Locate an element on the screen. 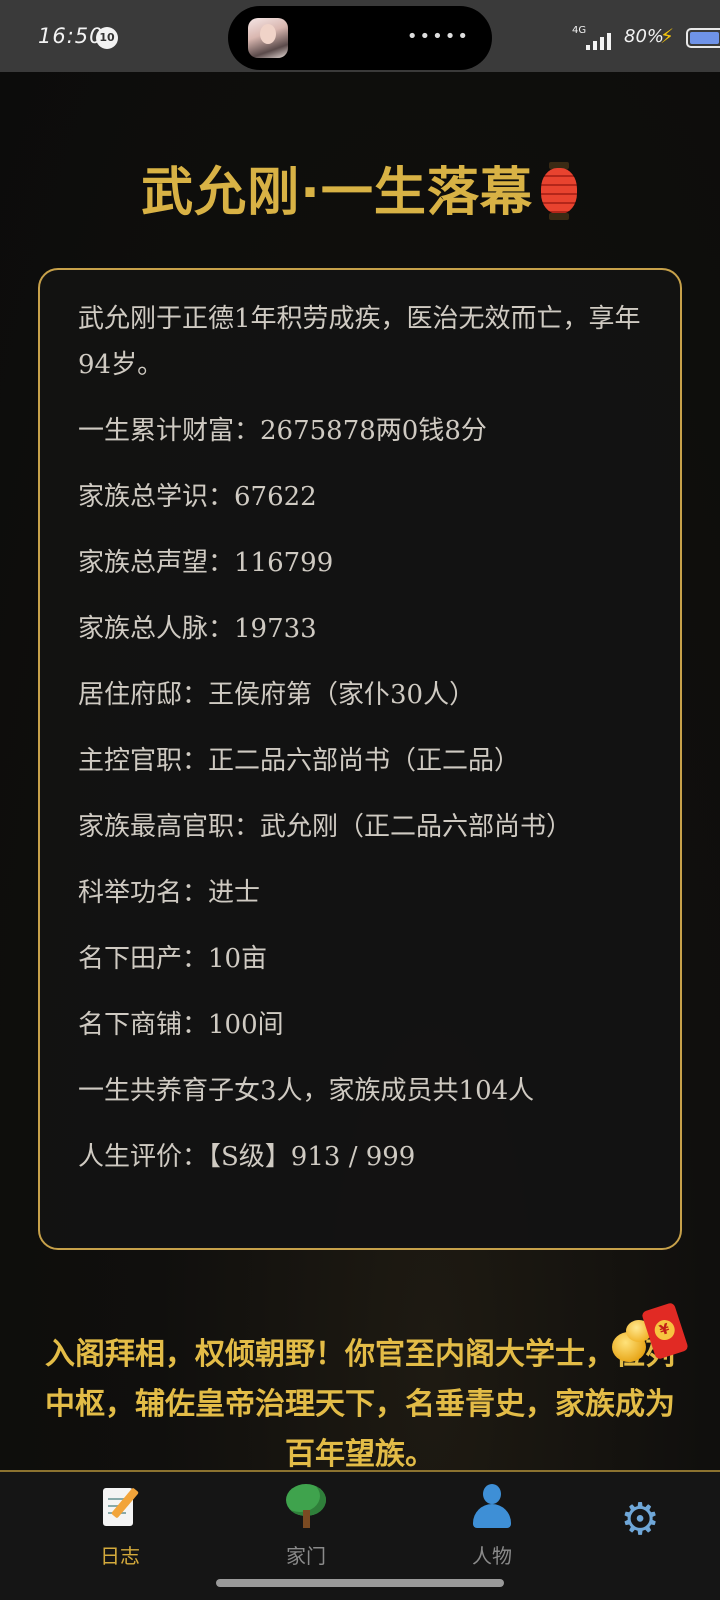 Image resolution: width=720 pixels, height=1600 pixels. tab-people-label: 人物 is located at coordinates (492, 1556).